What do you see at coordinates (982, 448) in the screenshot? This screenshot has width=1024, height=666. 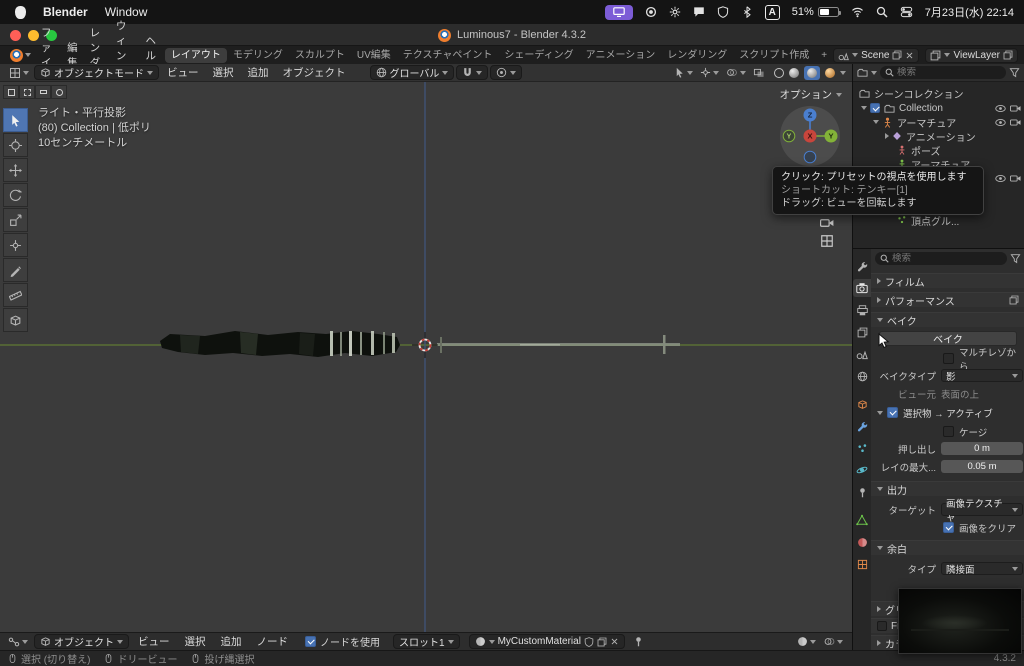 I see `extrusion-field: 0 m` at bounding box center [982, 448].